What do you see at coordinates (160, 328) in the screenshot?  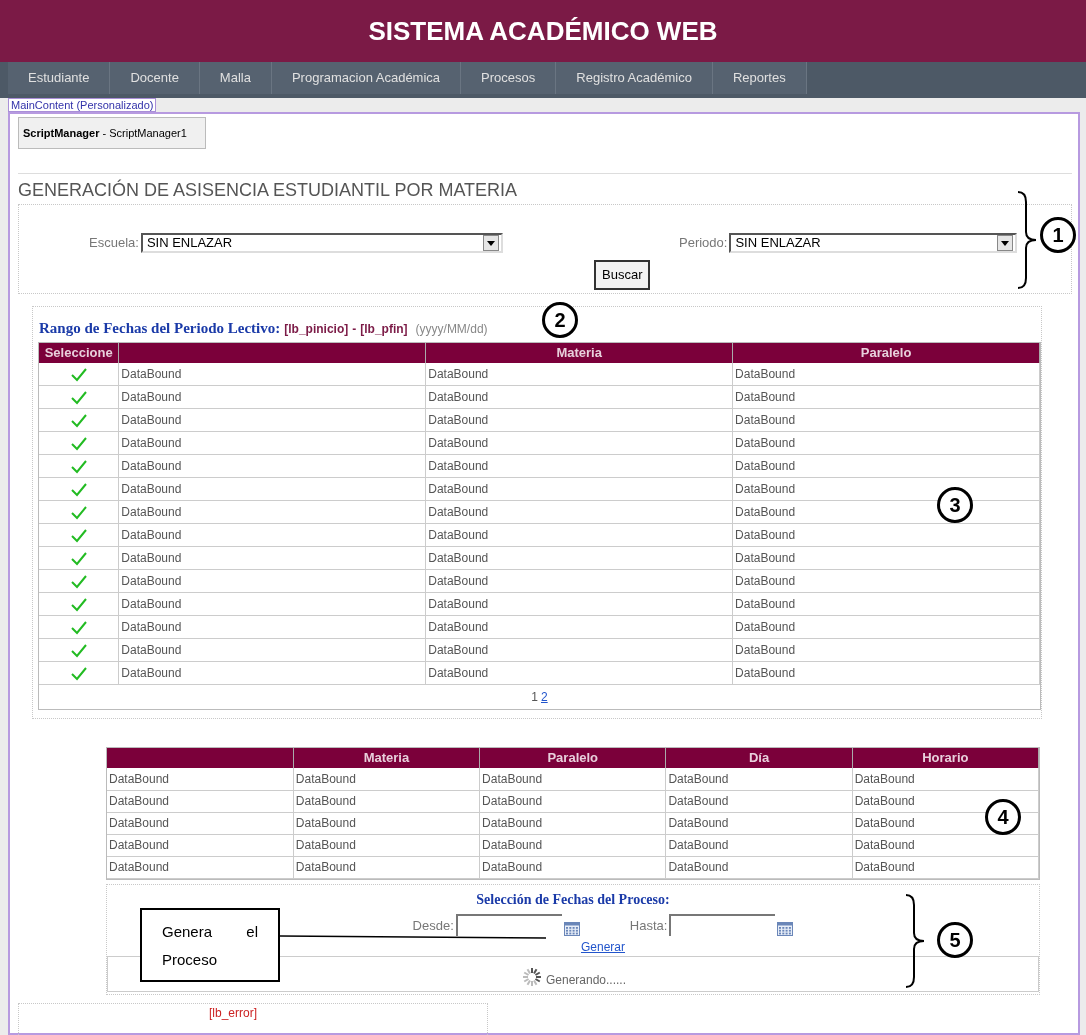 I see `date-range-label: Rango de Fechas del Periodo Lectivo:` at bounding box center [160, 328].